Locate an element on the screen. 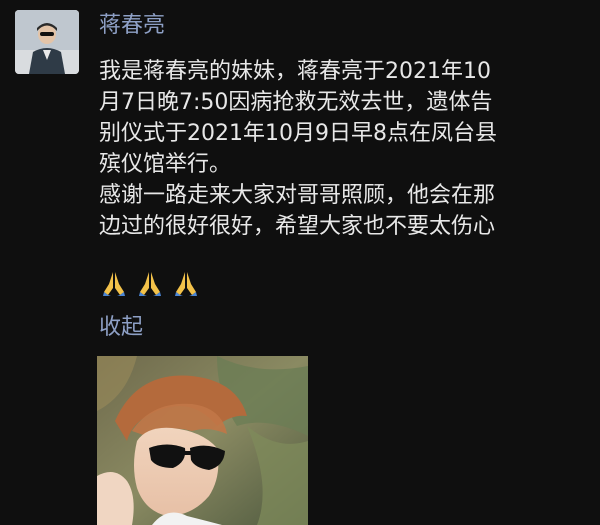 The height and width of the screenshot is (525, 600). avatar is located at coordinates (47, 42).